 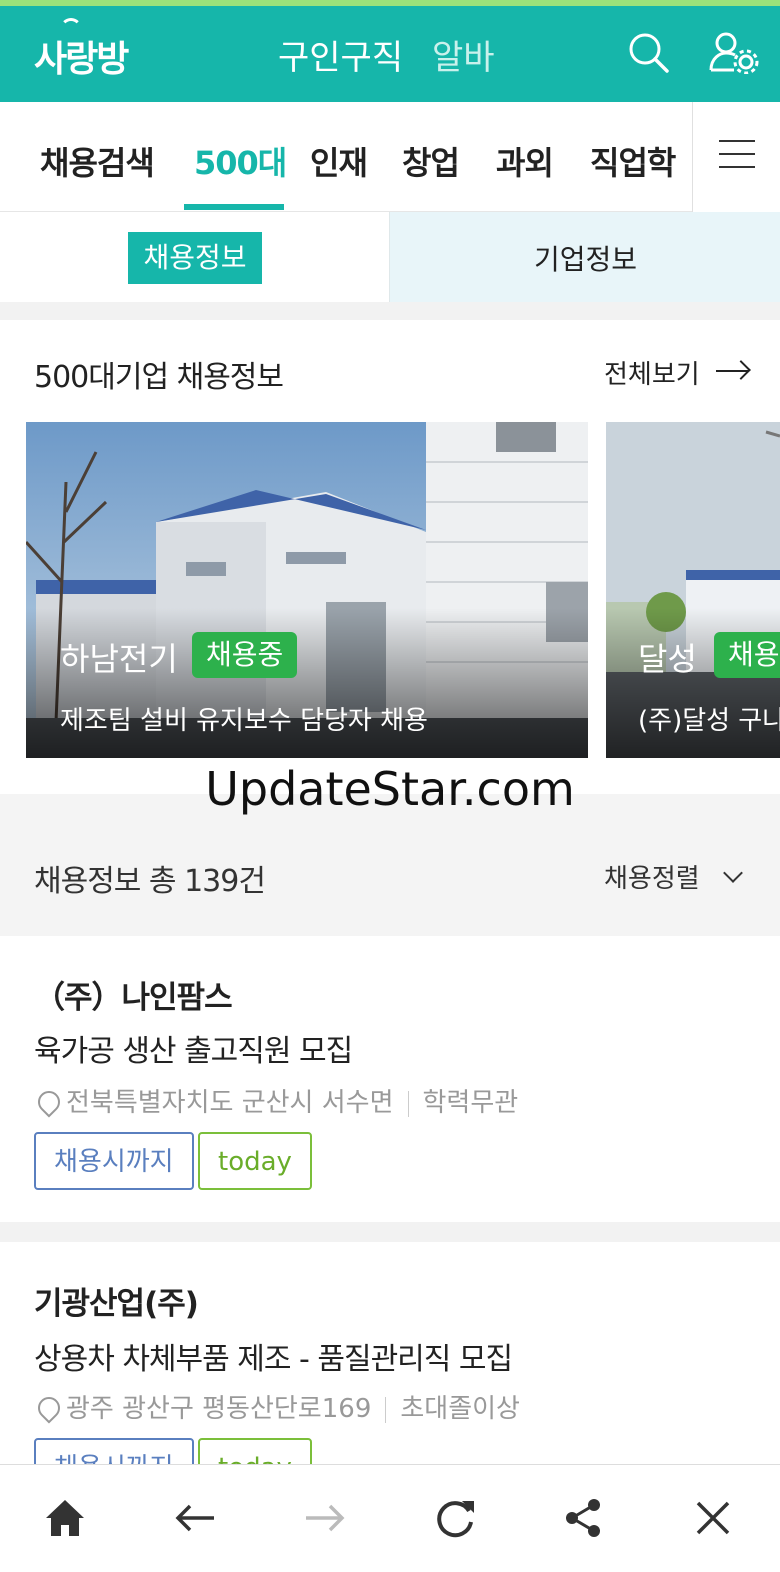 What do you see at coordinates (325, 1518) in the screenshot?
I see `forward-arrow-icon` at bounding box center [325, 1518].